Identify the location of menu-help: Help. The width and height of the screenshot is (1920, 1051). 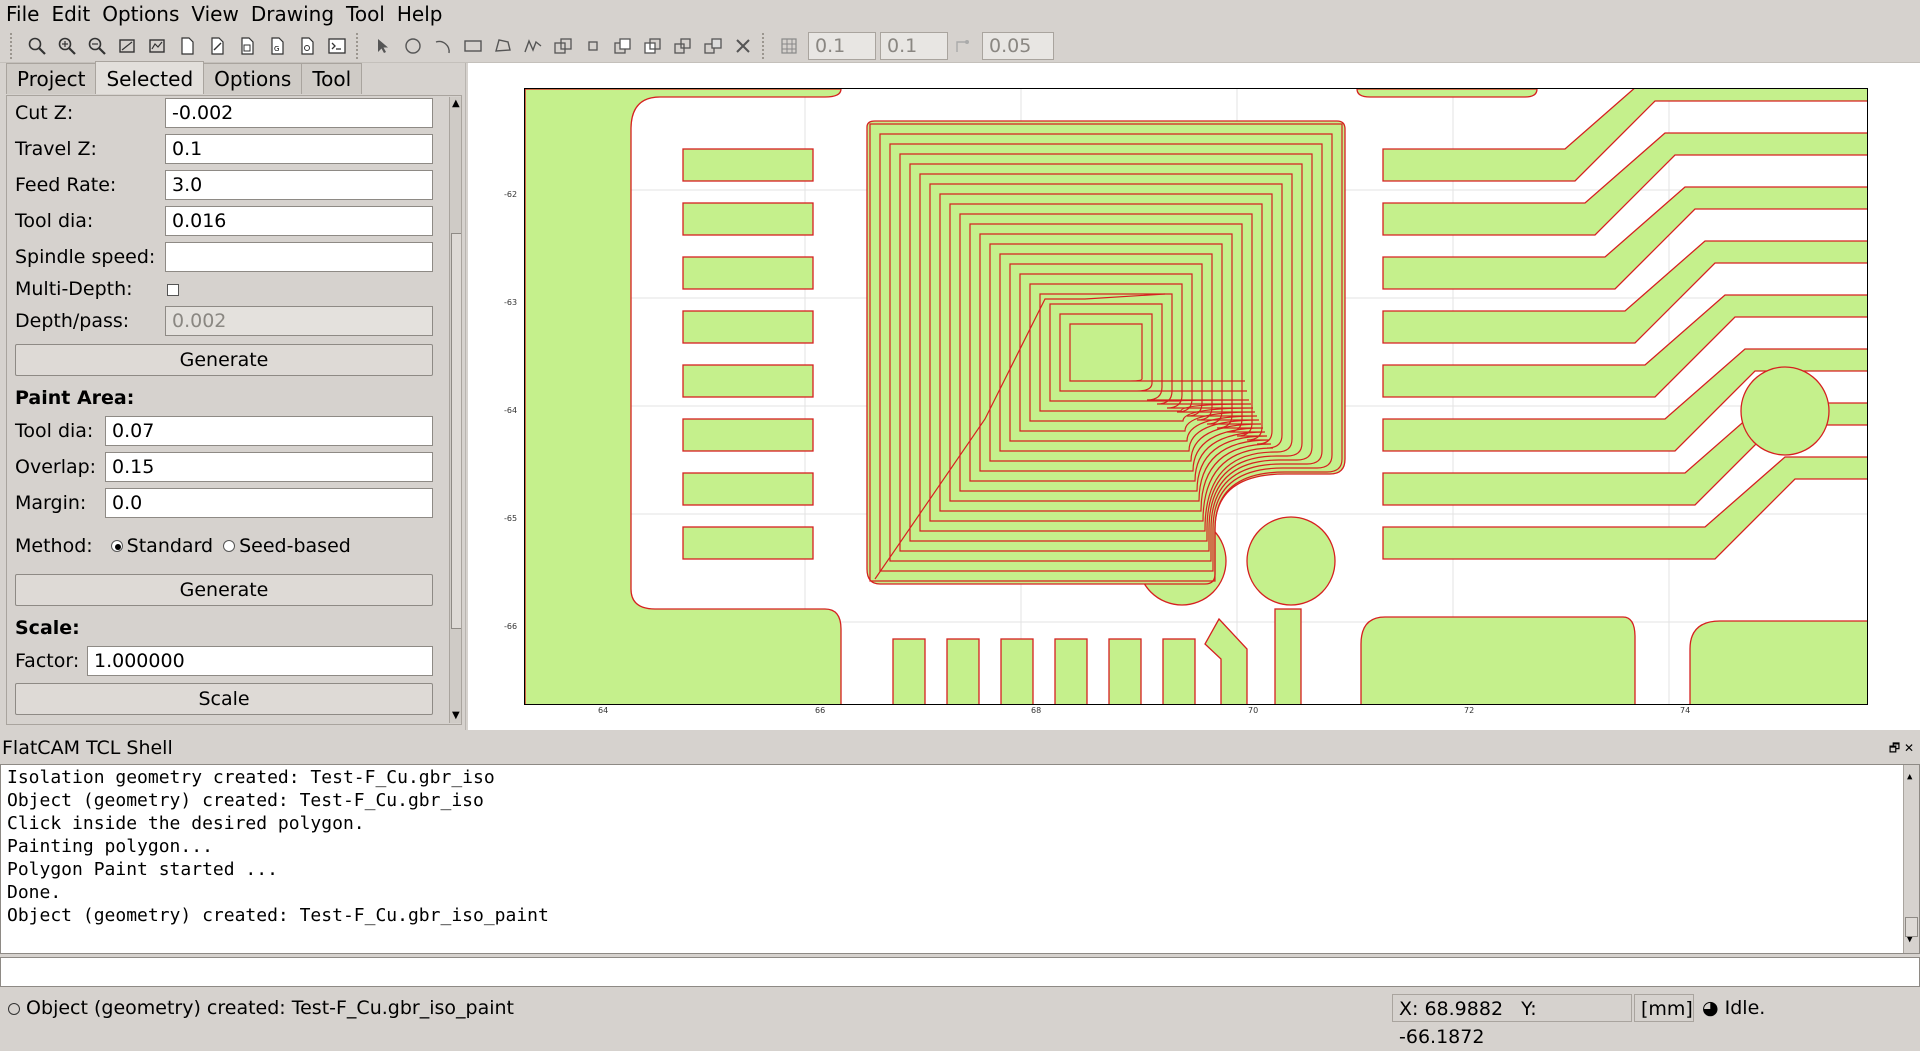
(420, 14).